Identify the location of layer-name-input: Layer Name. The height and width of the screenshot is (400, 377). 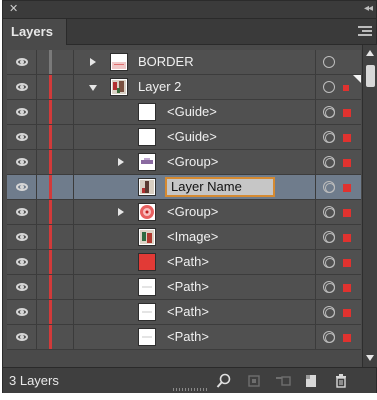
(220, 187).